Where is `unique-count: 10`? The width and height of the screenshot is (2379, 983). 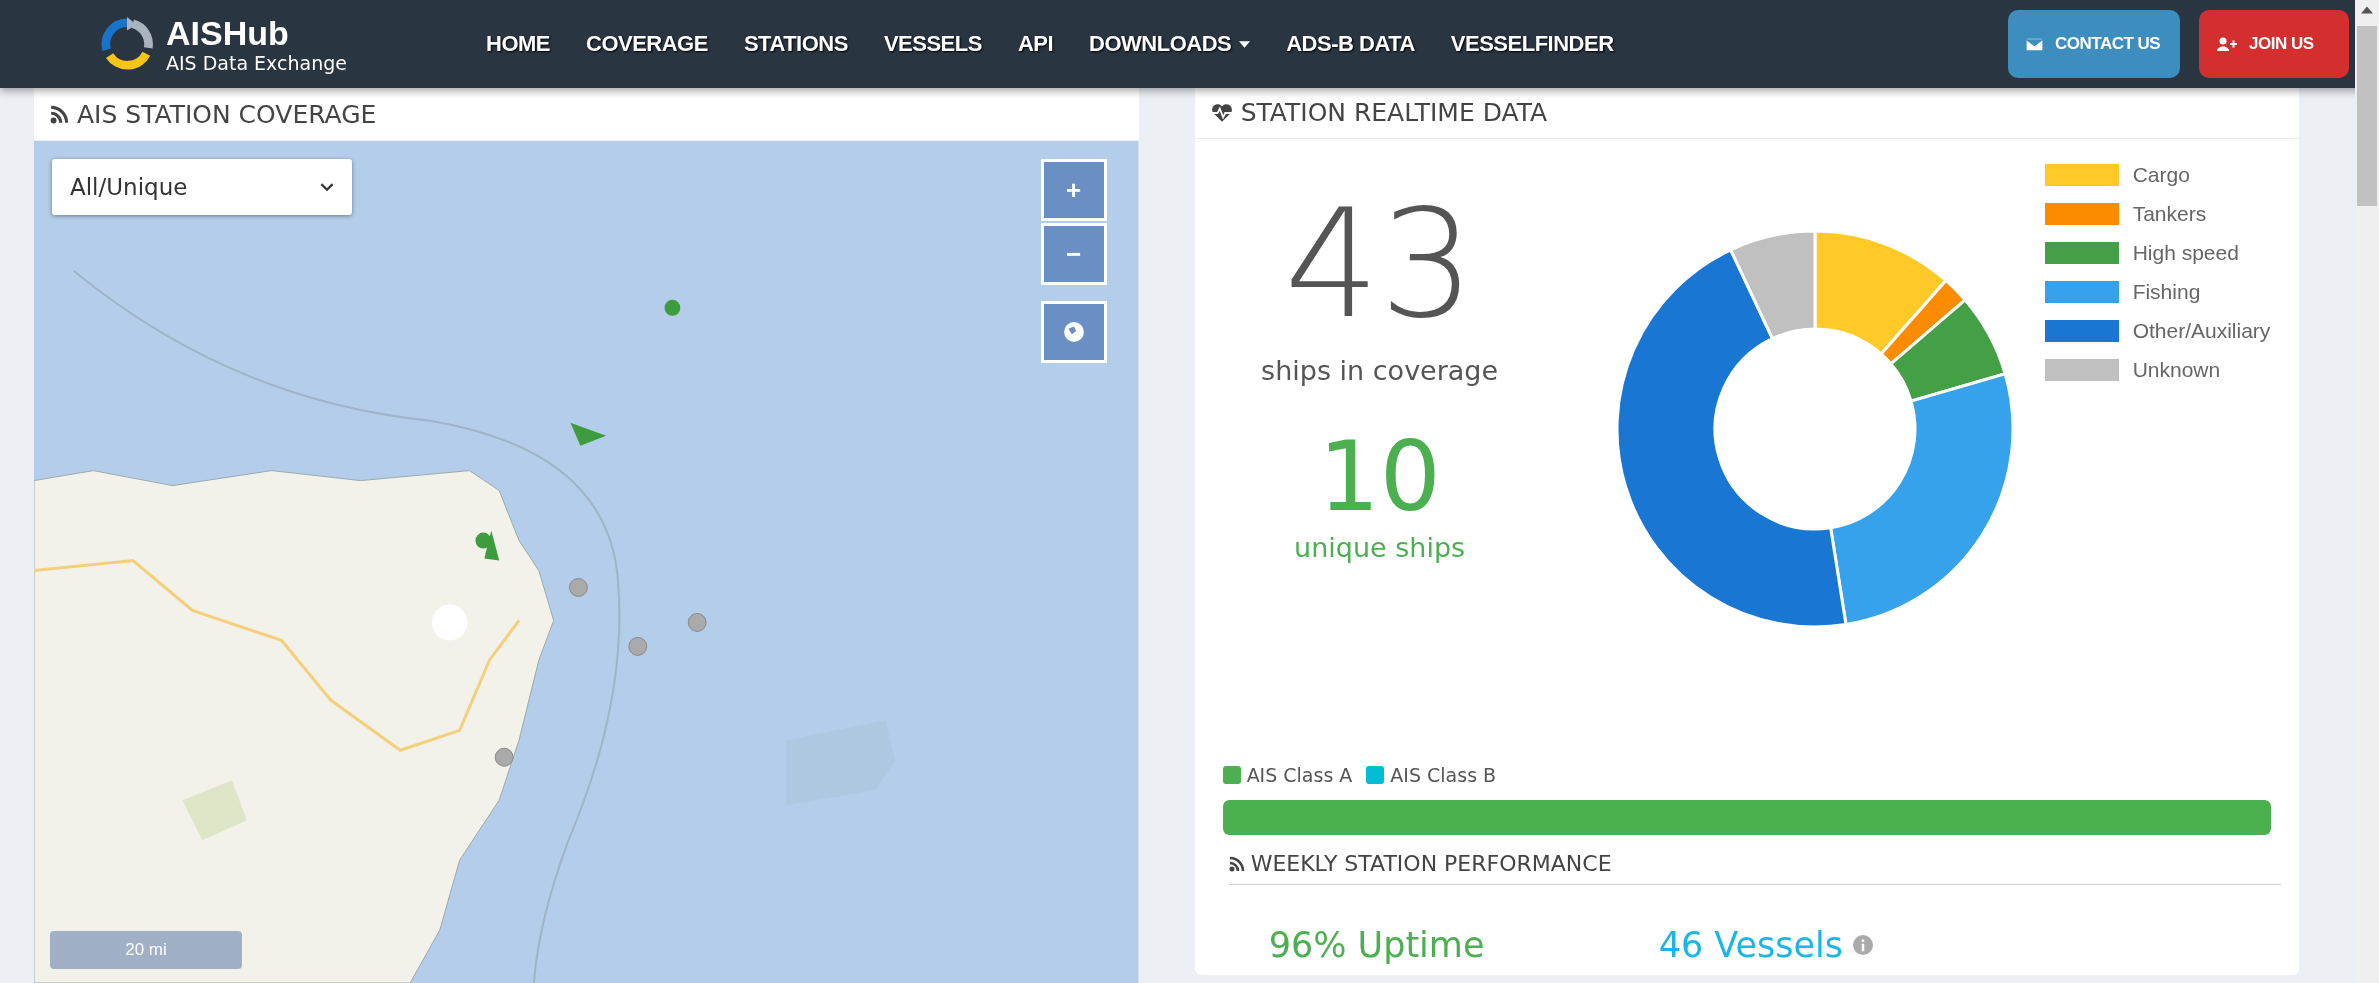
unique-count: 10 is located at coordinates (1379, 476).